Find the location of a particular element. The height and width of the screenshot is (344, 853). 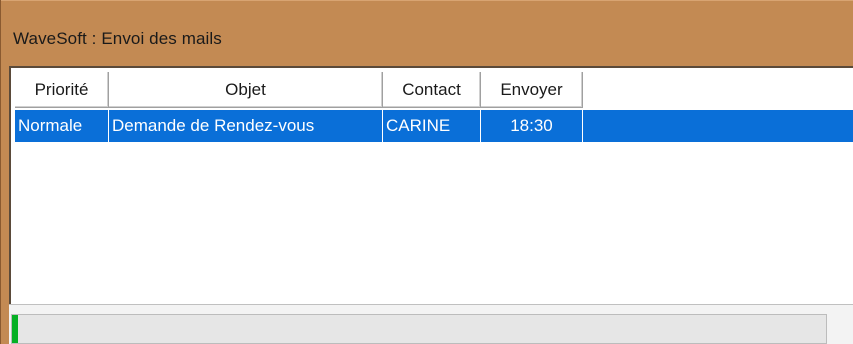

cell-contact: CARINE is located at coordinates (432, 126).